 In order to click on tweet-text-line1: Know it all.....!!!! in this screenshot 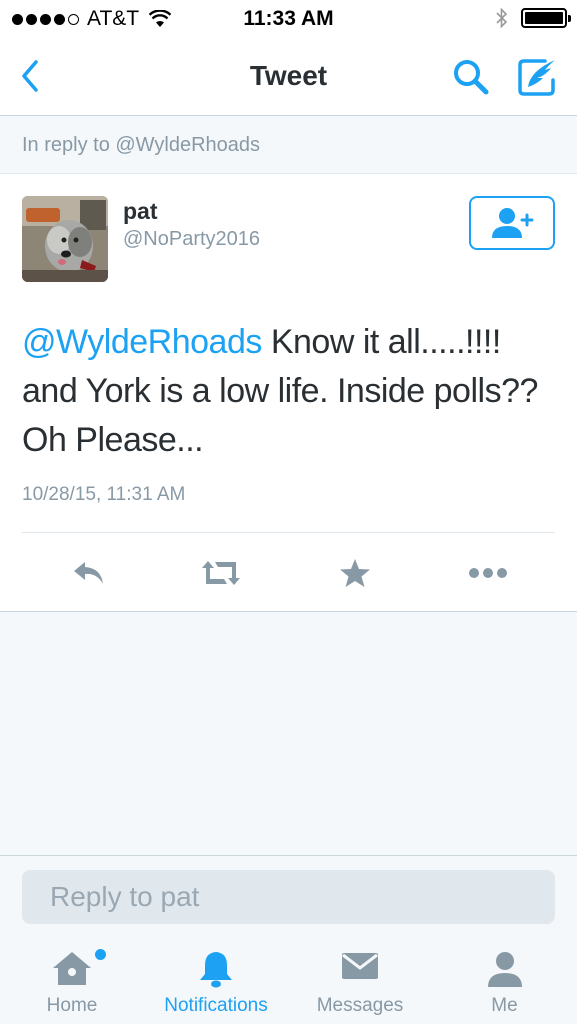, I will do `click(381, 342)`.